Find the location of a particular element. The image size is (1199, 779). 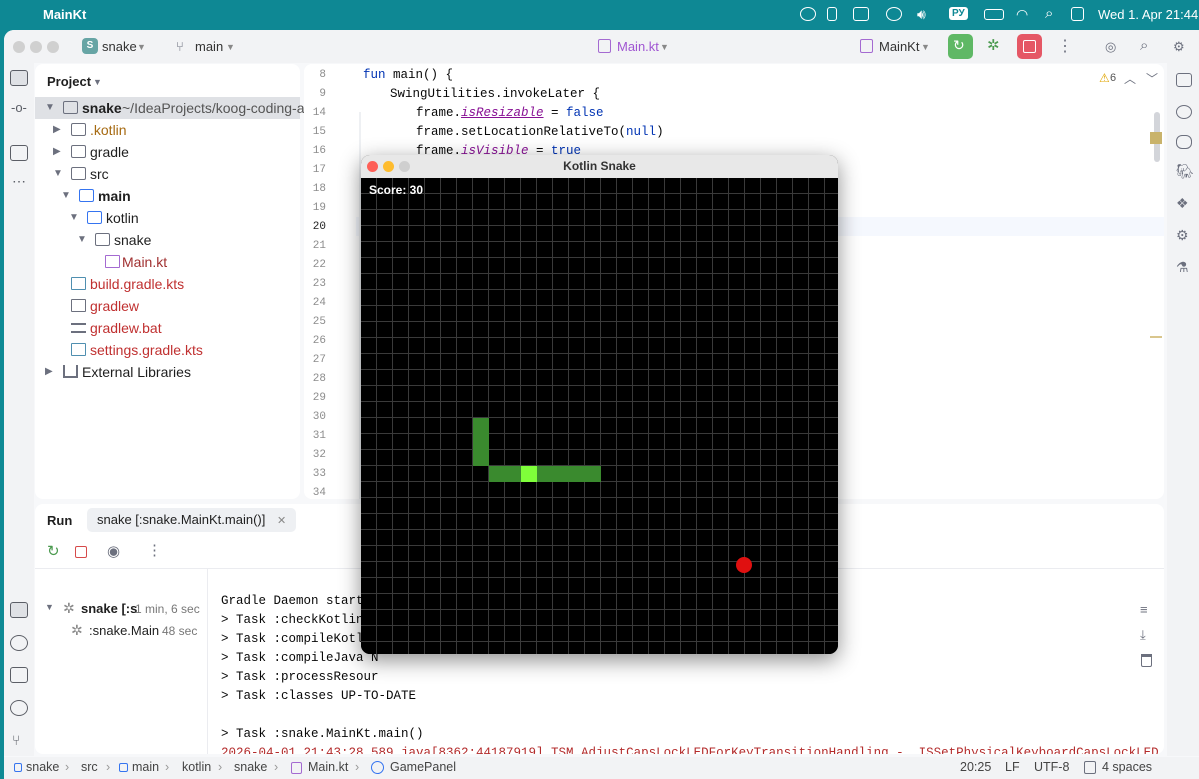

tree-item-gradlew: gradlew is located at coordinates (167, 306).